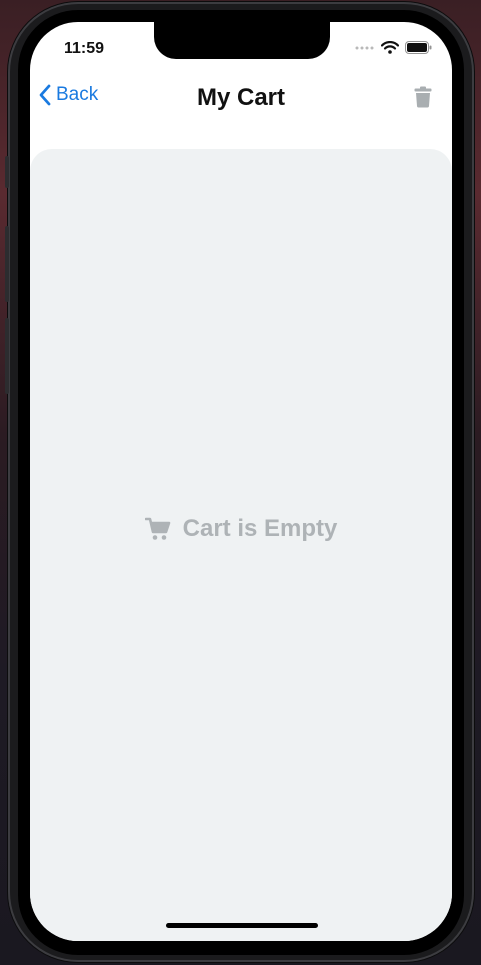  I want to click on battery-icon, so click(418, 47).